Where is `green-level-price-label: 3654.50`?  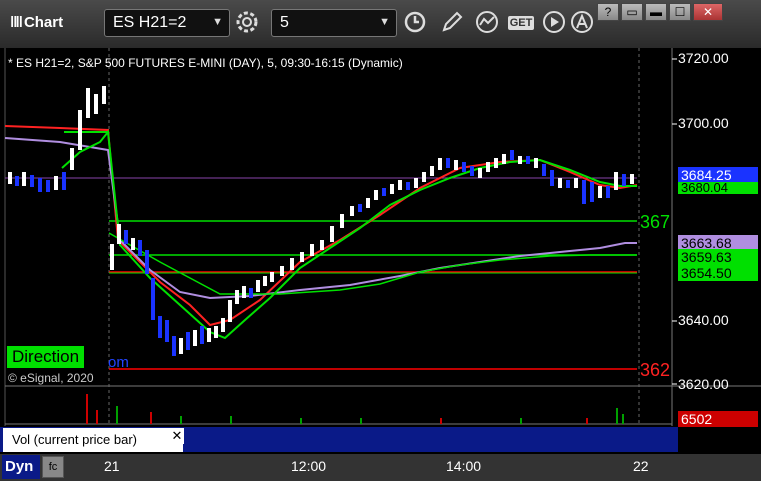
green-level-price-label: 3654.50 is located at coordinates (718, 273).